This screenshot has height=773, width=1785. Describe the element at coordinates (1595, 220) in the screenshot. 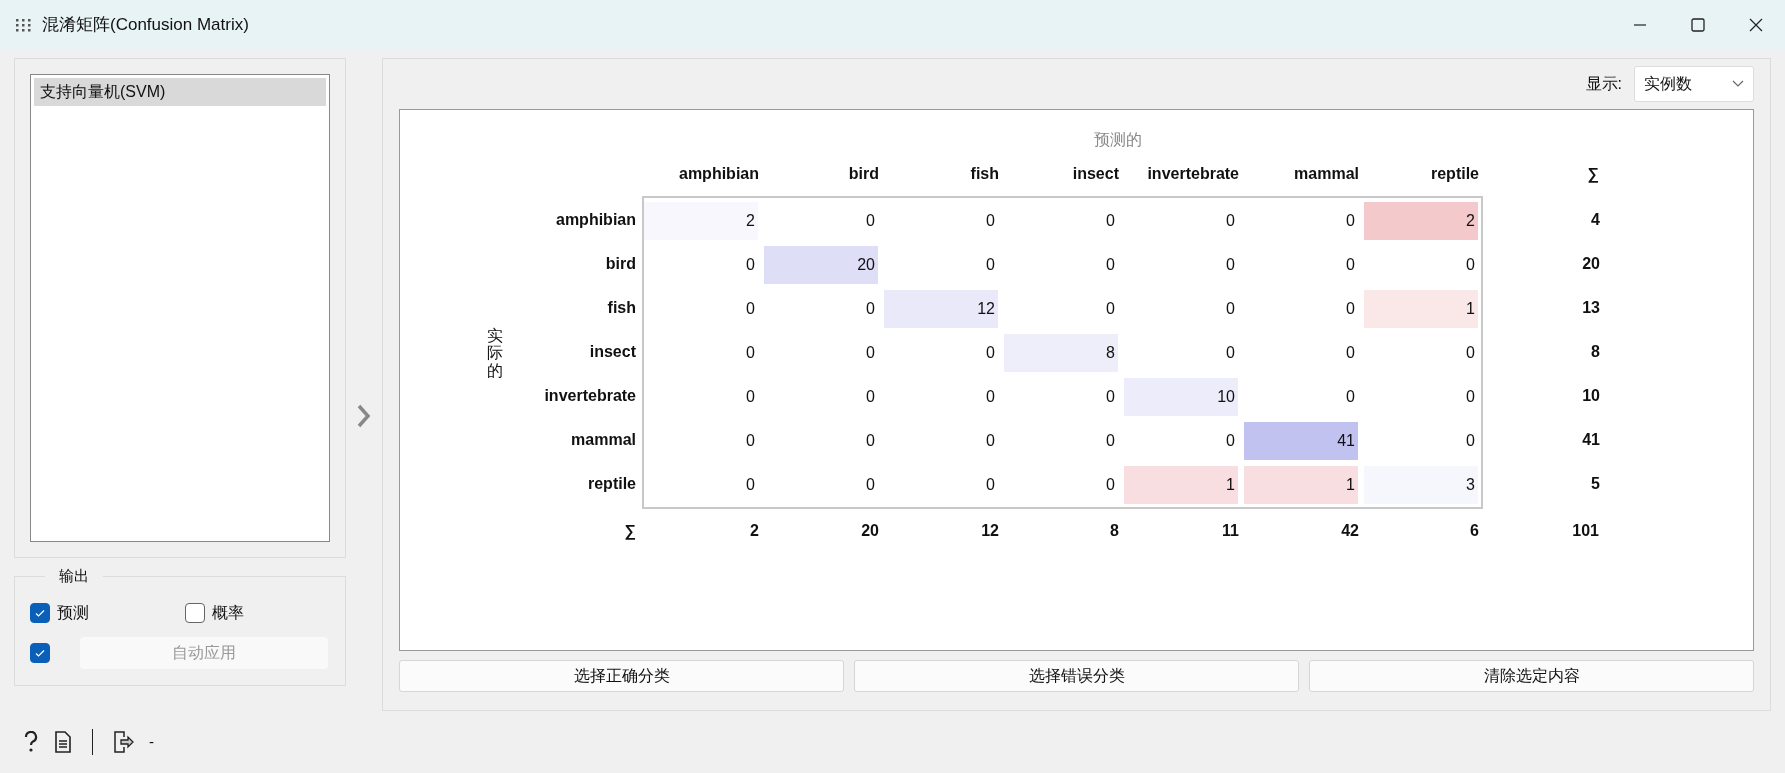

I see `row-total: 4` at that location.